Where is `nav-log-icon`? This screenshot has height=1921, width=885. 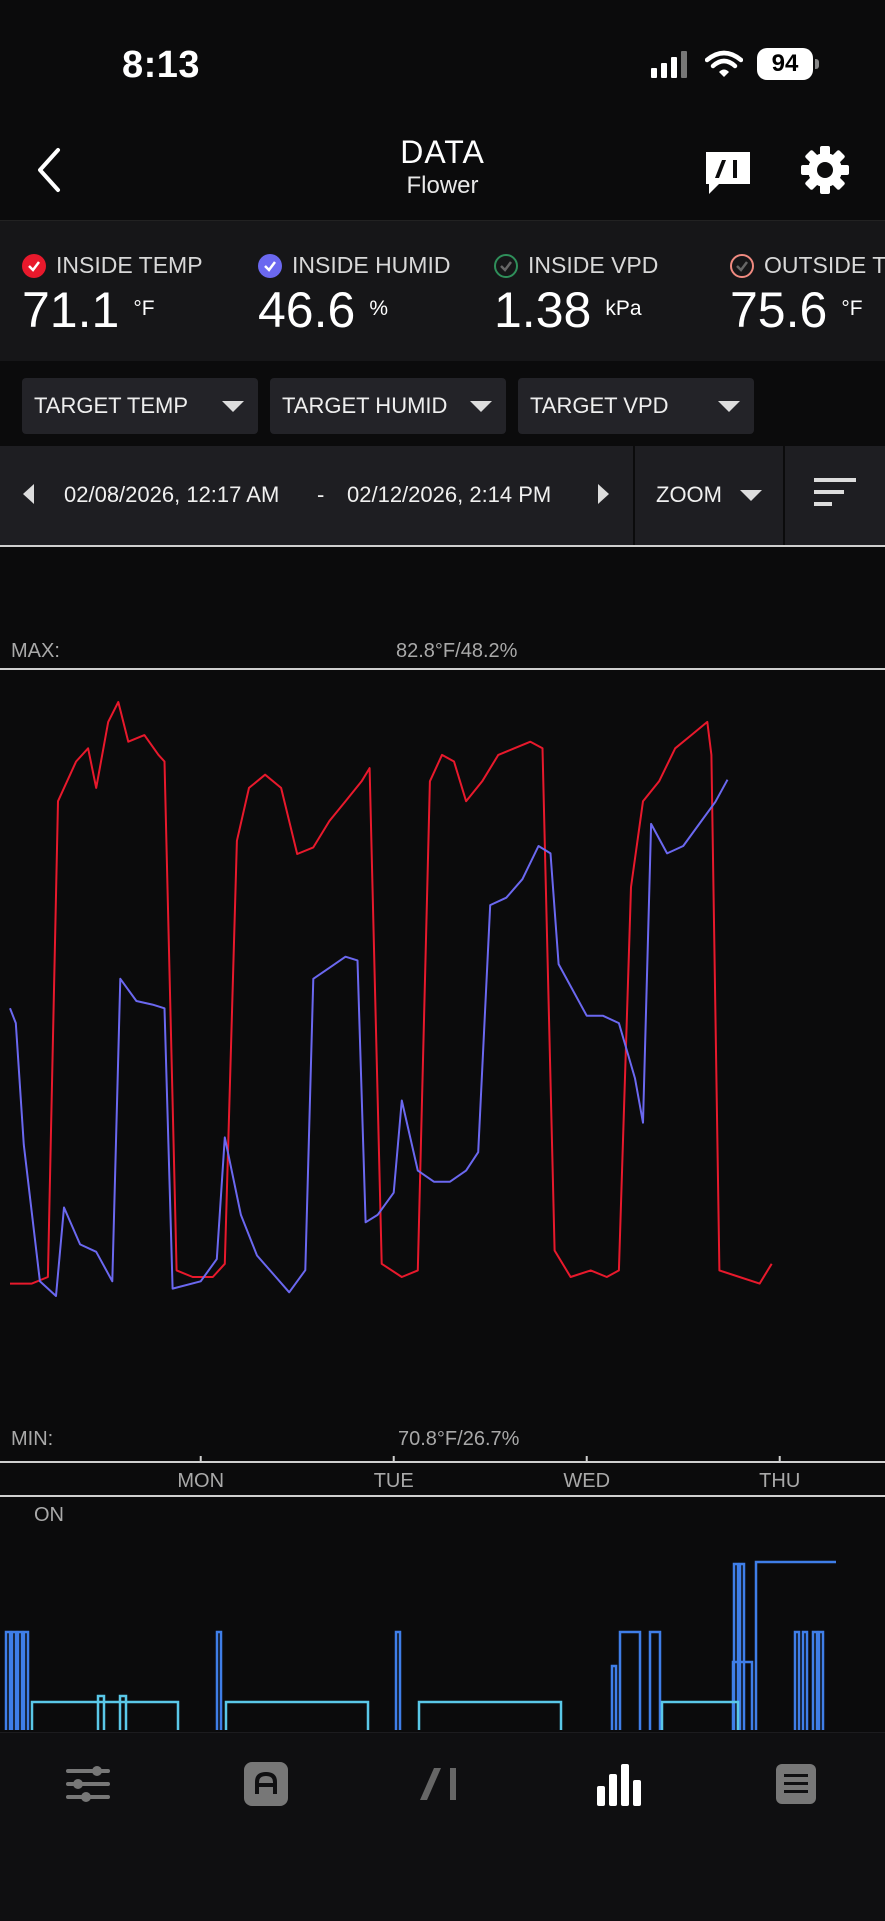 nav-log-icon is located at coordinates (796, 1784).